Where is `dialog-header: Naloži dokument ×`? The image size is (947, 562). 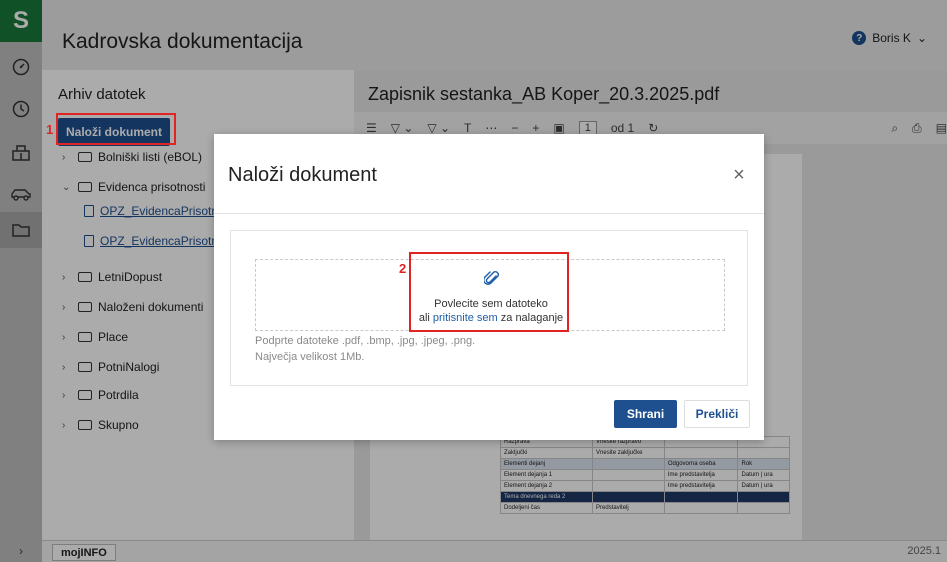 dialog-header: Naloži dokument × is located at coordinates (489, 174).